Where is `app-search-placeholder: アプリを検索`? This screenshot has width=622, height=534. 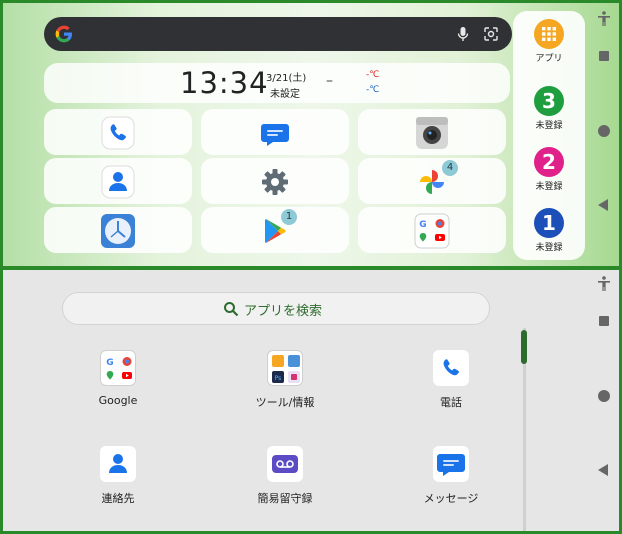
app-search-placeholder: アプリを検索 is located at coordinates (283, 311).